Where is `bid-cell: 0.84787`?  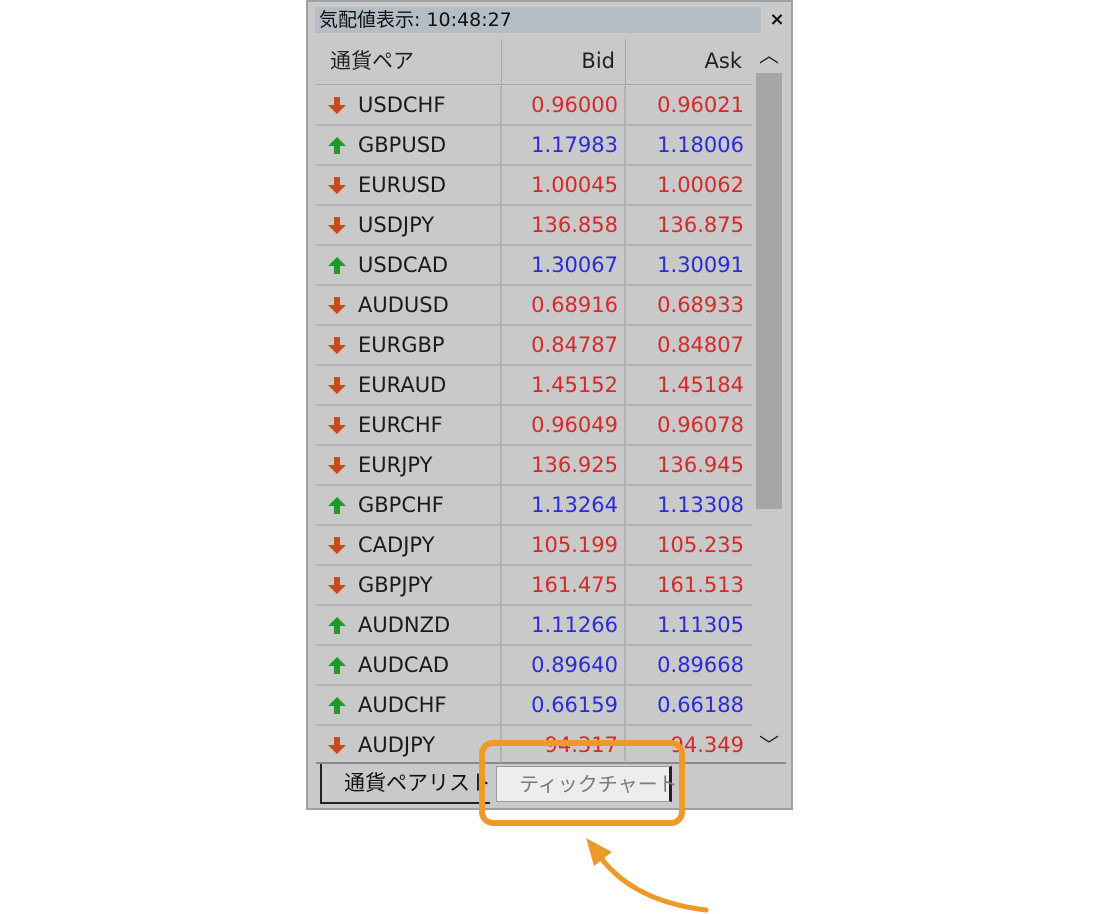
bid-cell: 0.84787 is located at coordinates (564, 345).